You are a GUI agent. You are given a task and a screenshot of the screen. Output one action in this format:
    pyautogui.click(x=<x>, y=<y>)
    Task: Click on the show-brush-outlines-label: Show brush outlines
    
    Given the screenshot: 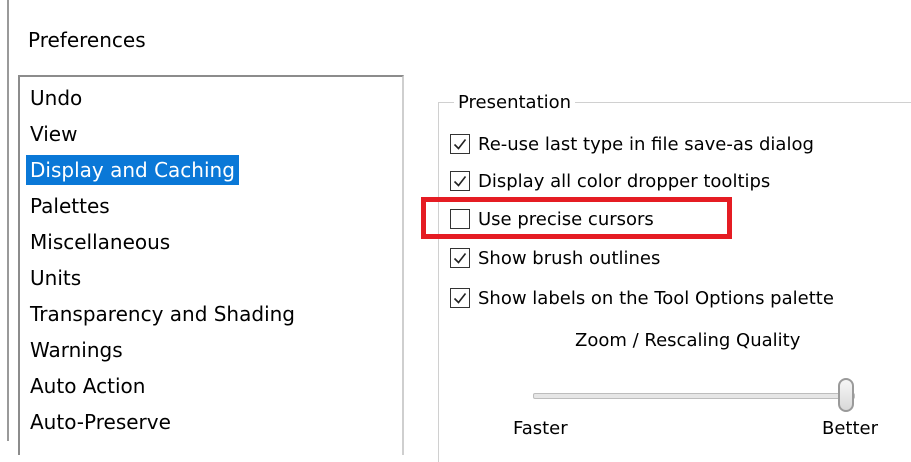 What is the action you would take?
    pyautogui.click(x=569, y=258)
    